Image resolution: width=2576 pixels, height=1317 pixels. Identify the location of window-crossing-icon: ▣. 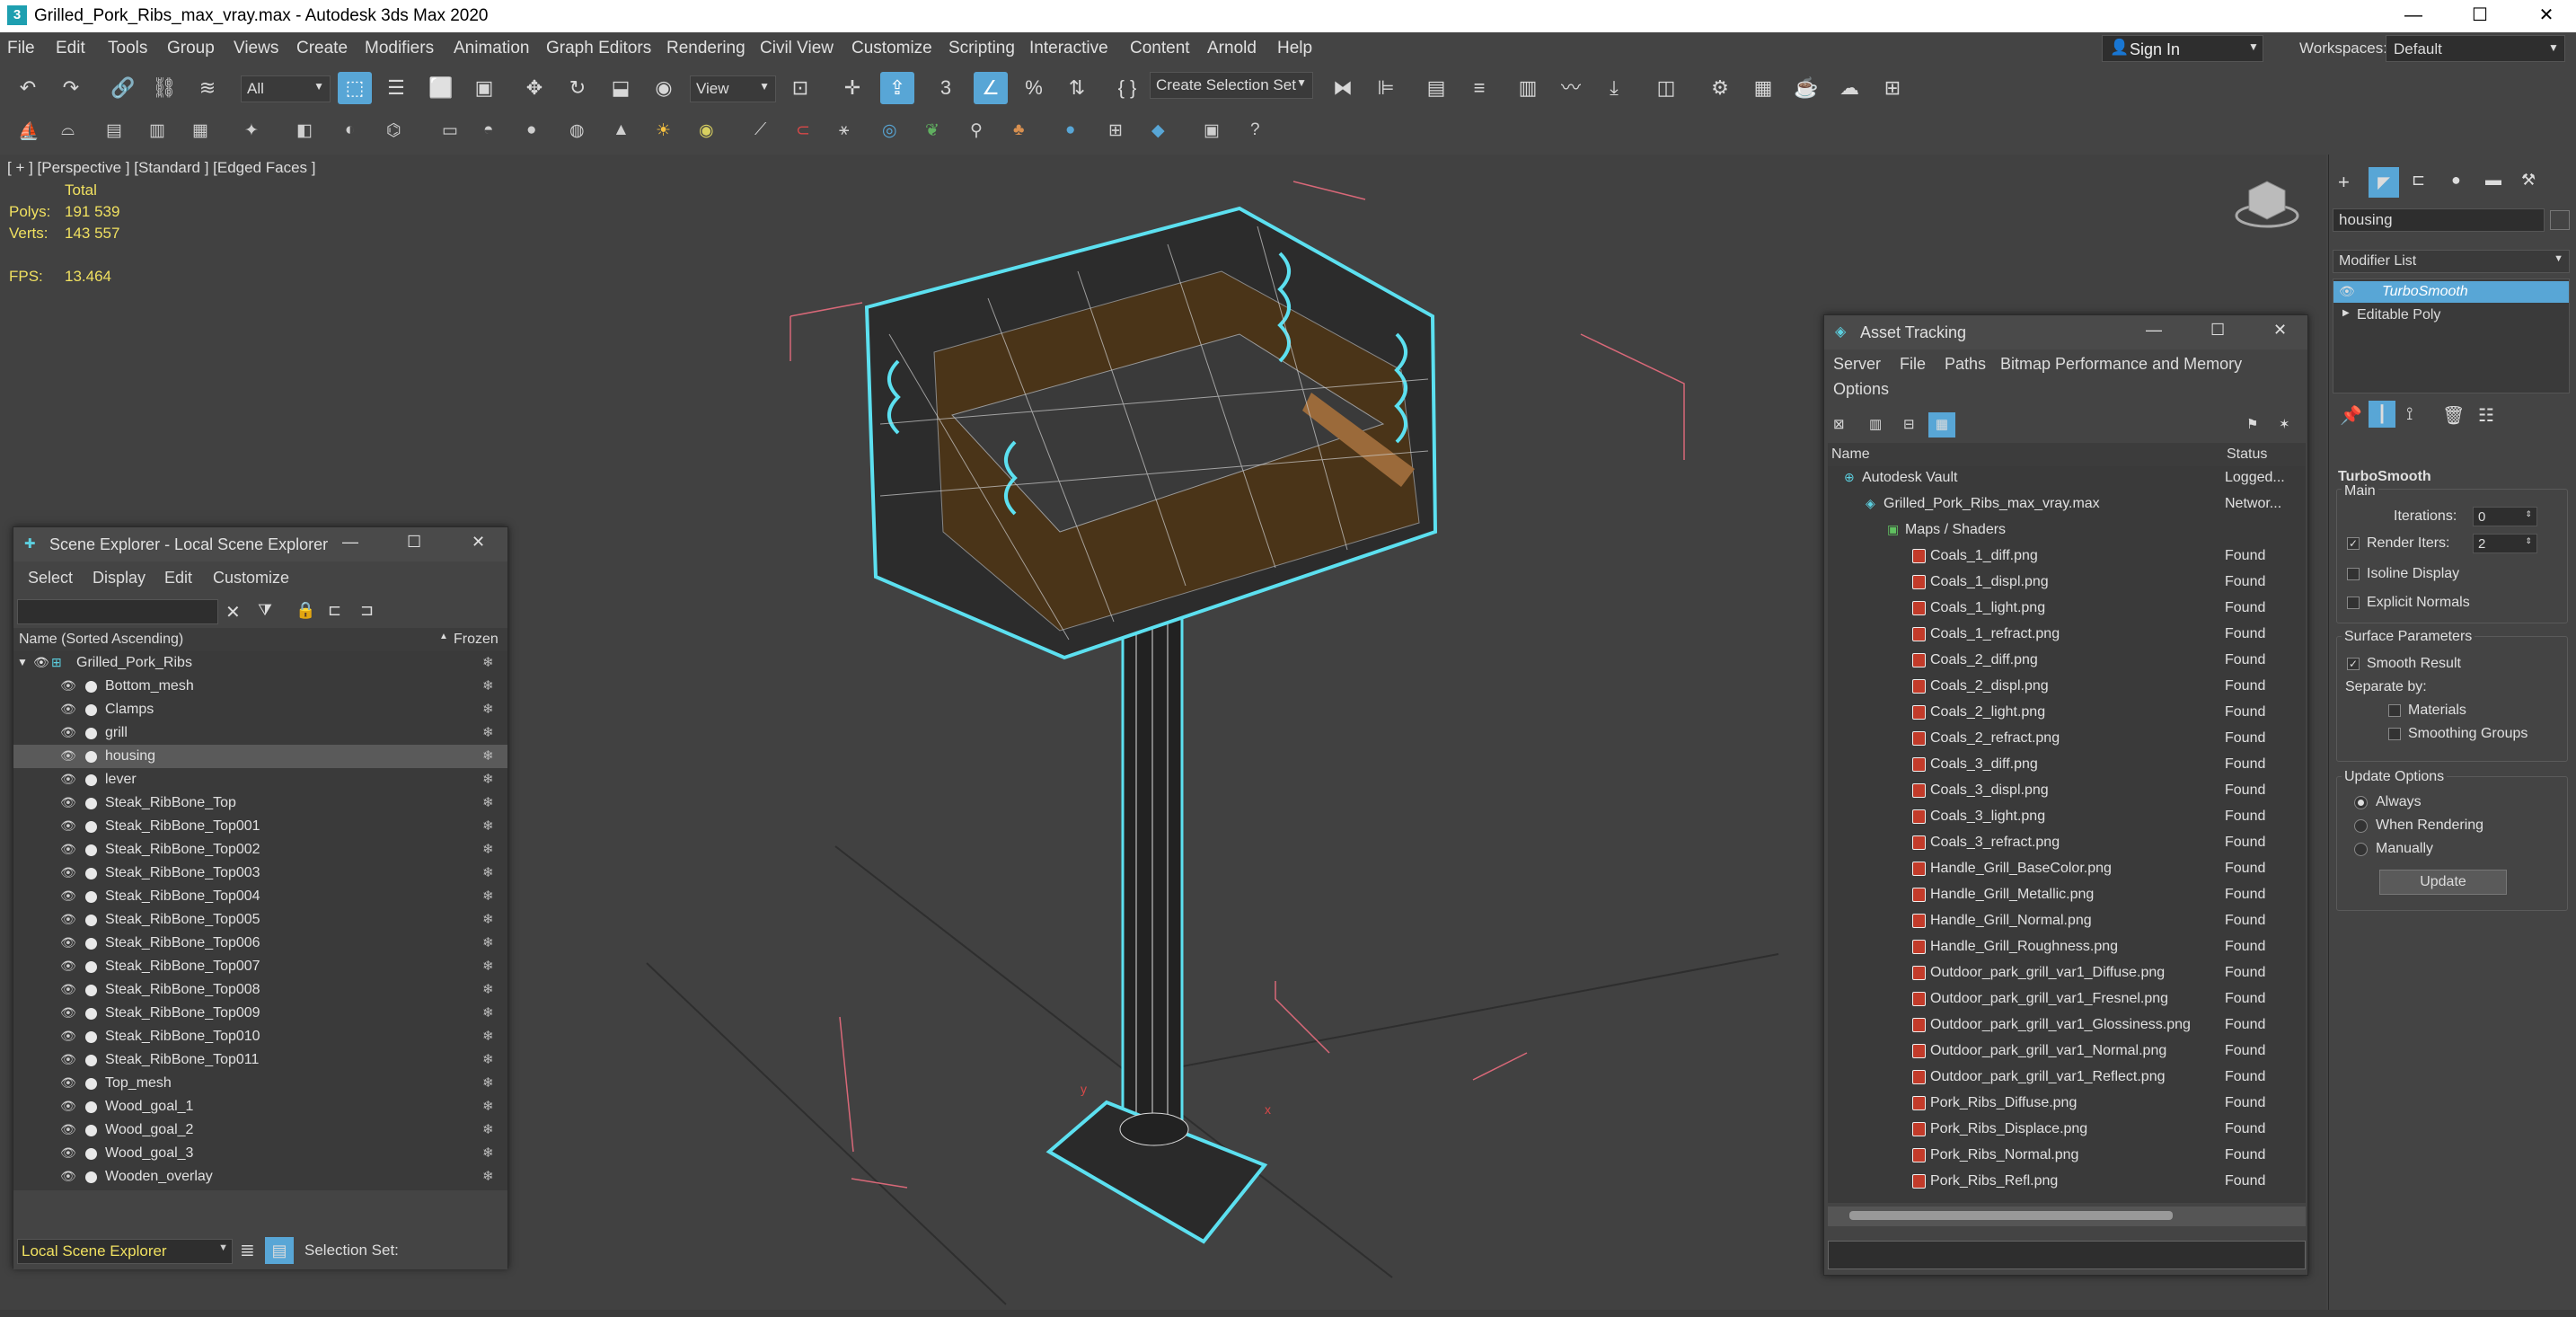
(484, 88).